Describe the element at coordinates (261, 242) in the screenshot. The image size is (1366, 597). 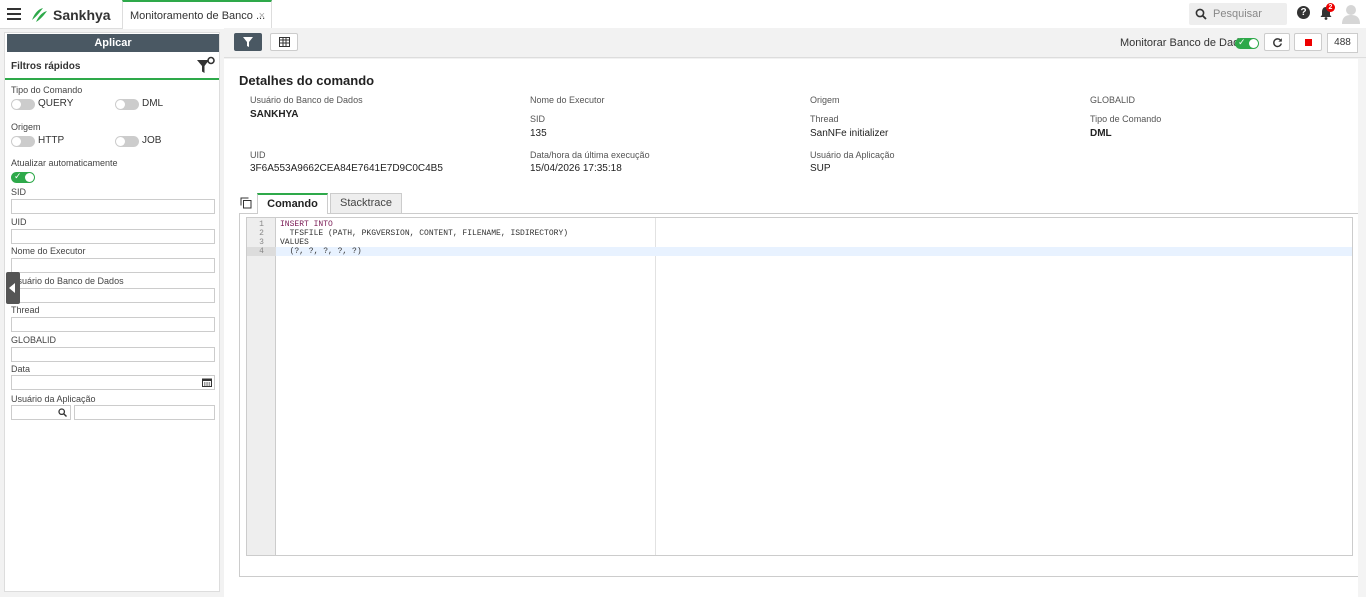
I see `line-number: 3` at that location.